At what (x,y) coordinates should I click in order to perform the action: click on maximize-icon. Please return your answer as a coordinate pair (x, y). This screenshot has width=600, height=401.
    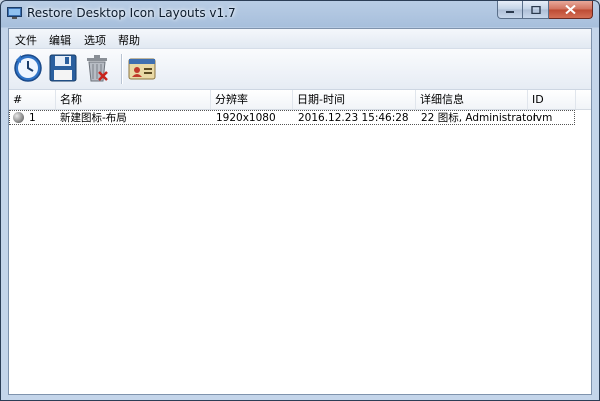
    Looking at the image, I should click on (535, 9).